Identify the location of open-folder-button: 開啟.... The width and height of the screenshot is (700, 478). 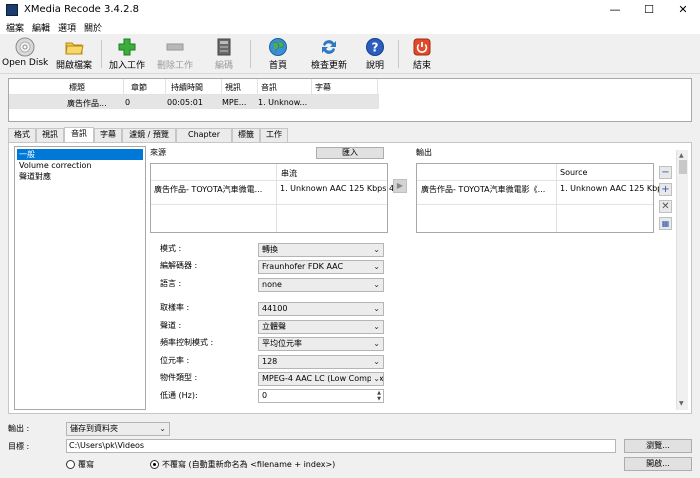
(658, 464).